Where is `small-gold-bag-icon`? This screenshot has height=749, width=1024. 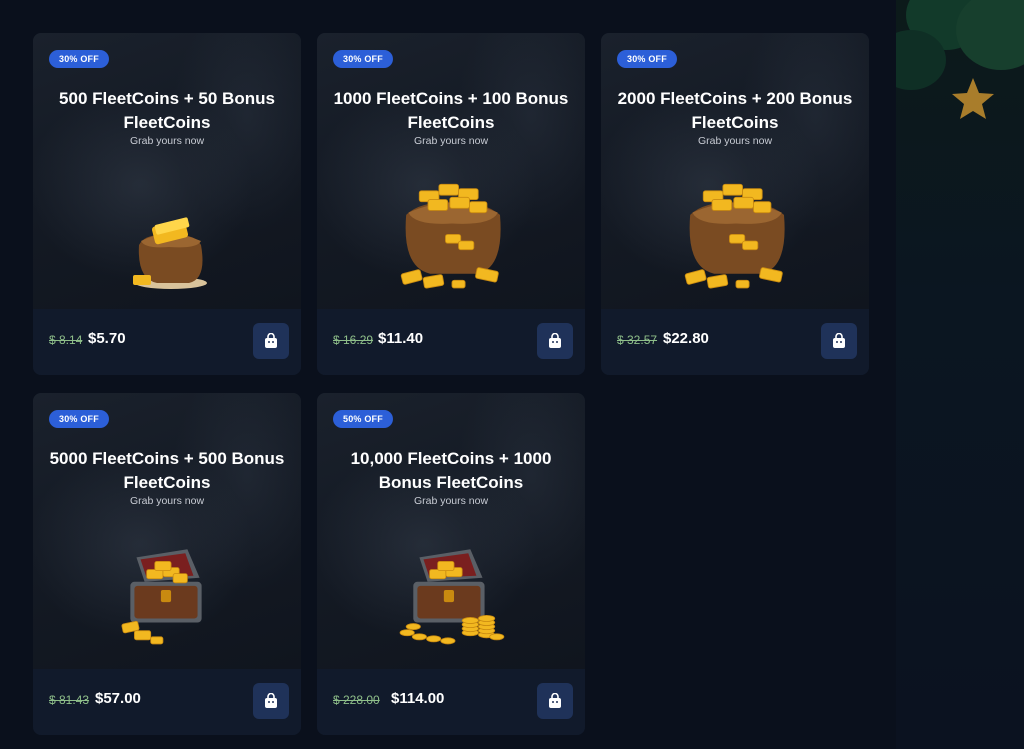
small-gold-bag-icon is located at coordinates (170, 253).